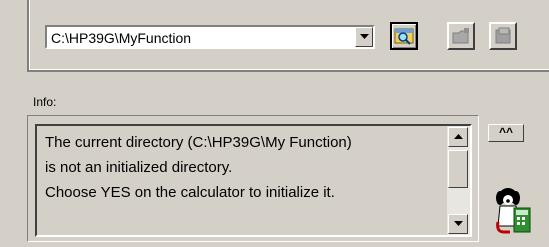 The width and height of the screenshot is (549, 247). What do you see at coordinates (121, 38) in the screenshot?
I see `directory-path: C:\HP39G\MyFunction` at bounding box center [121, 38].